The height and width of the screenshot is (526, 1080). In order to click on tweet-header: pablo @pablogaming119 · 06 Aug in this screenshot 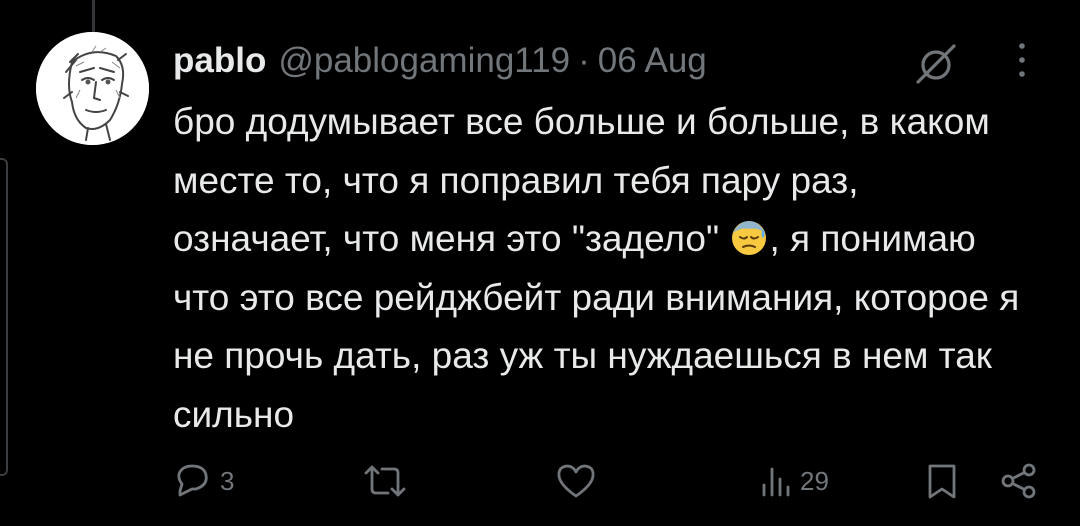, I will do `click(440, 61)`.